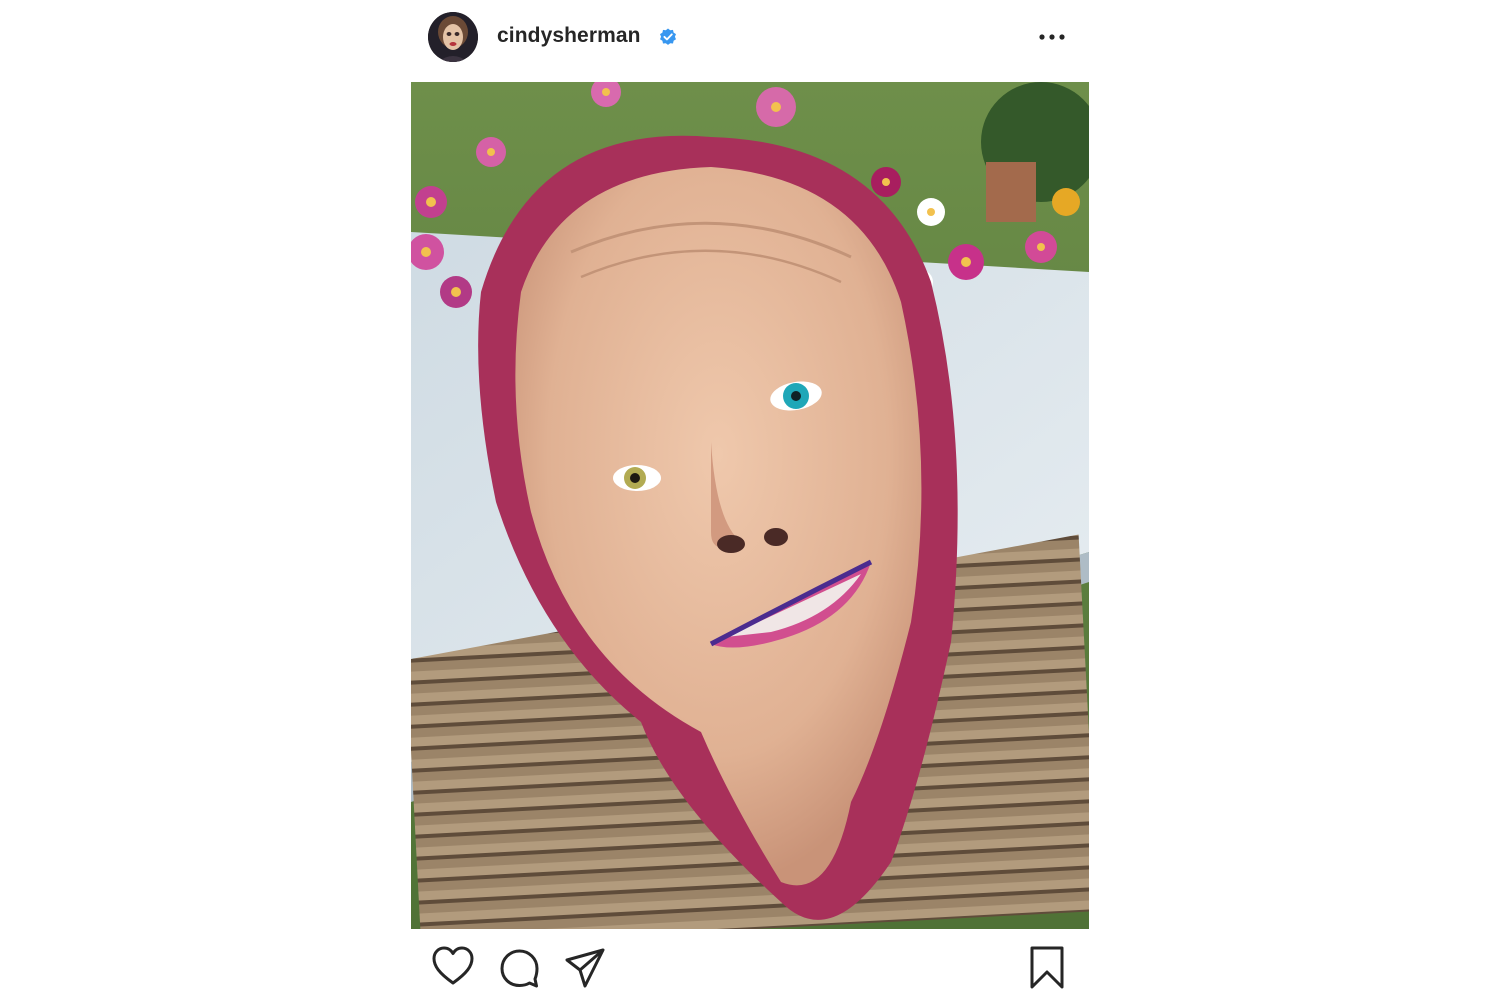 This screenshot has height=1000, width=1500. Describe the element at coordinates (569, 36) in the screenshot. I see `post-username: cindysherman` at that location.